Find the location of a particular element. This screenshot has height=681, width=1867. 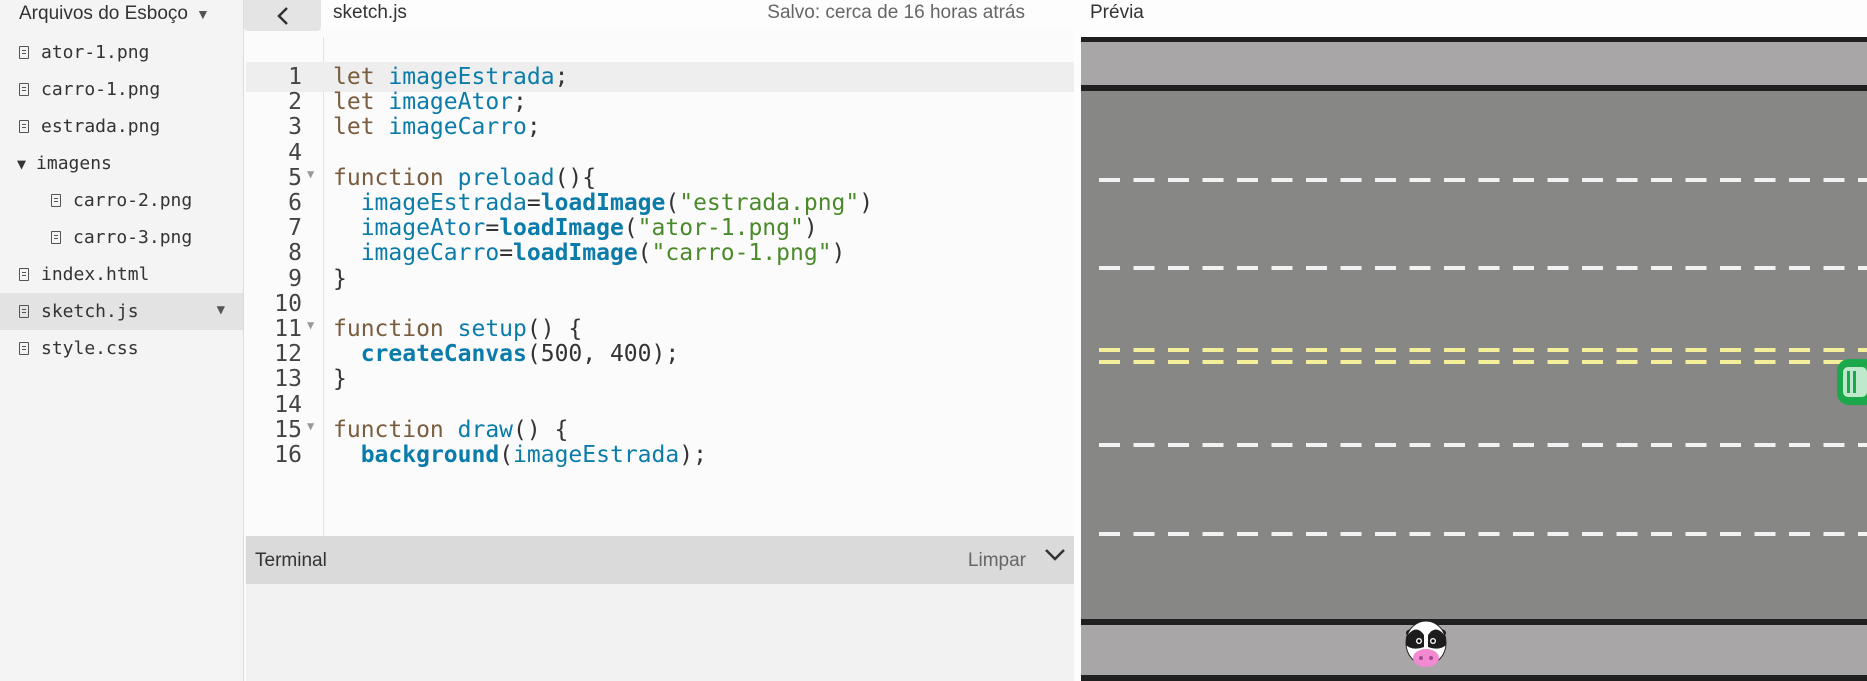

file-item: estrada.png is located at coordinates (121, 126).